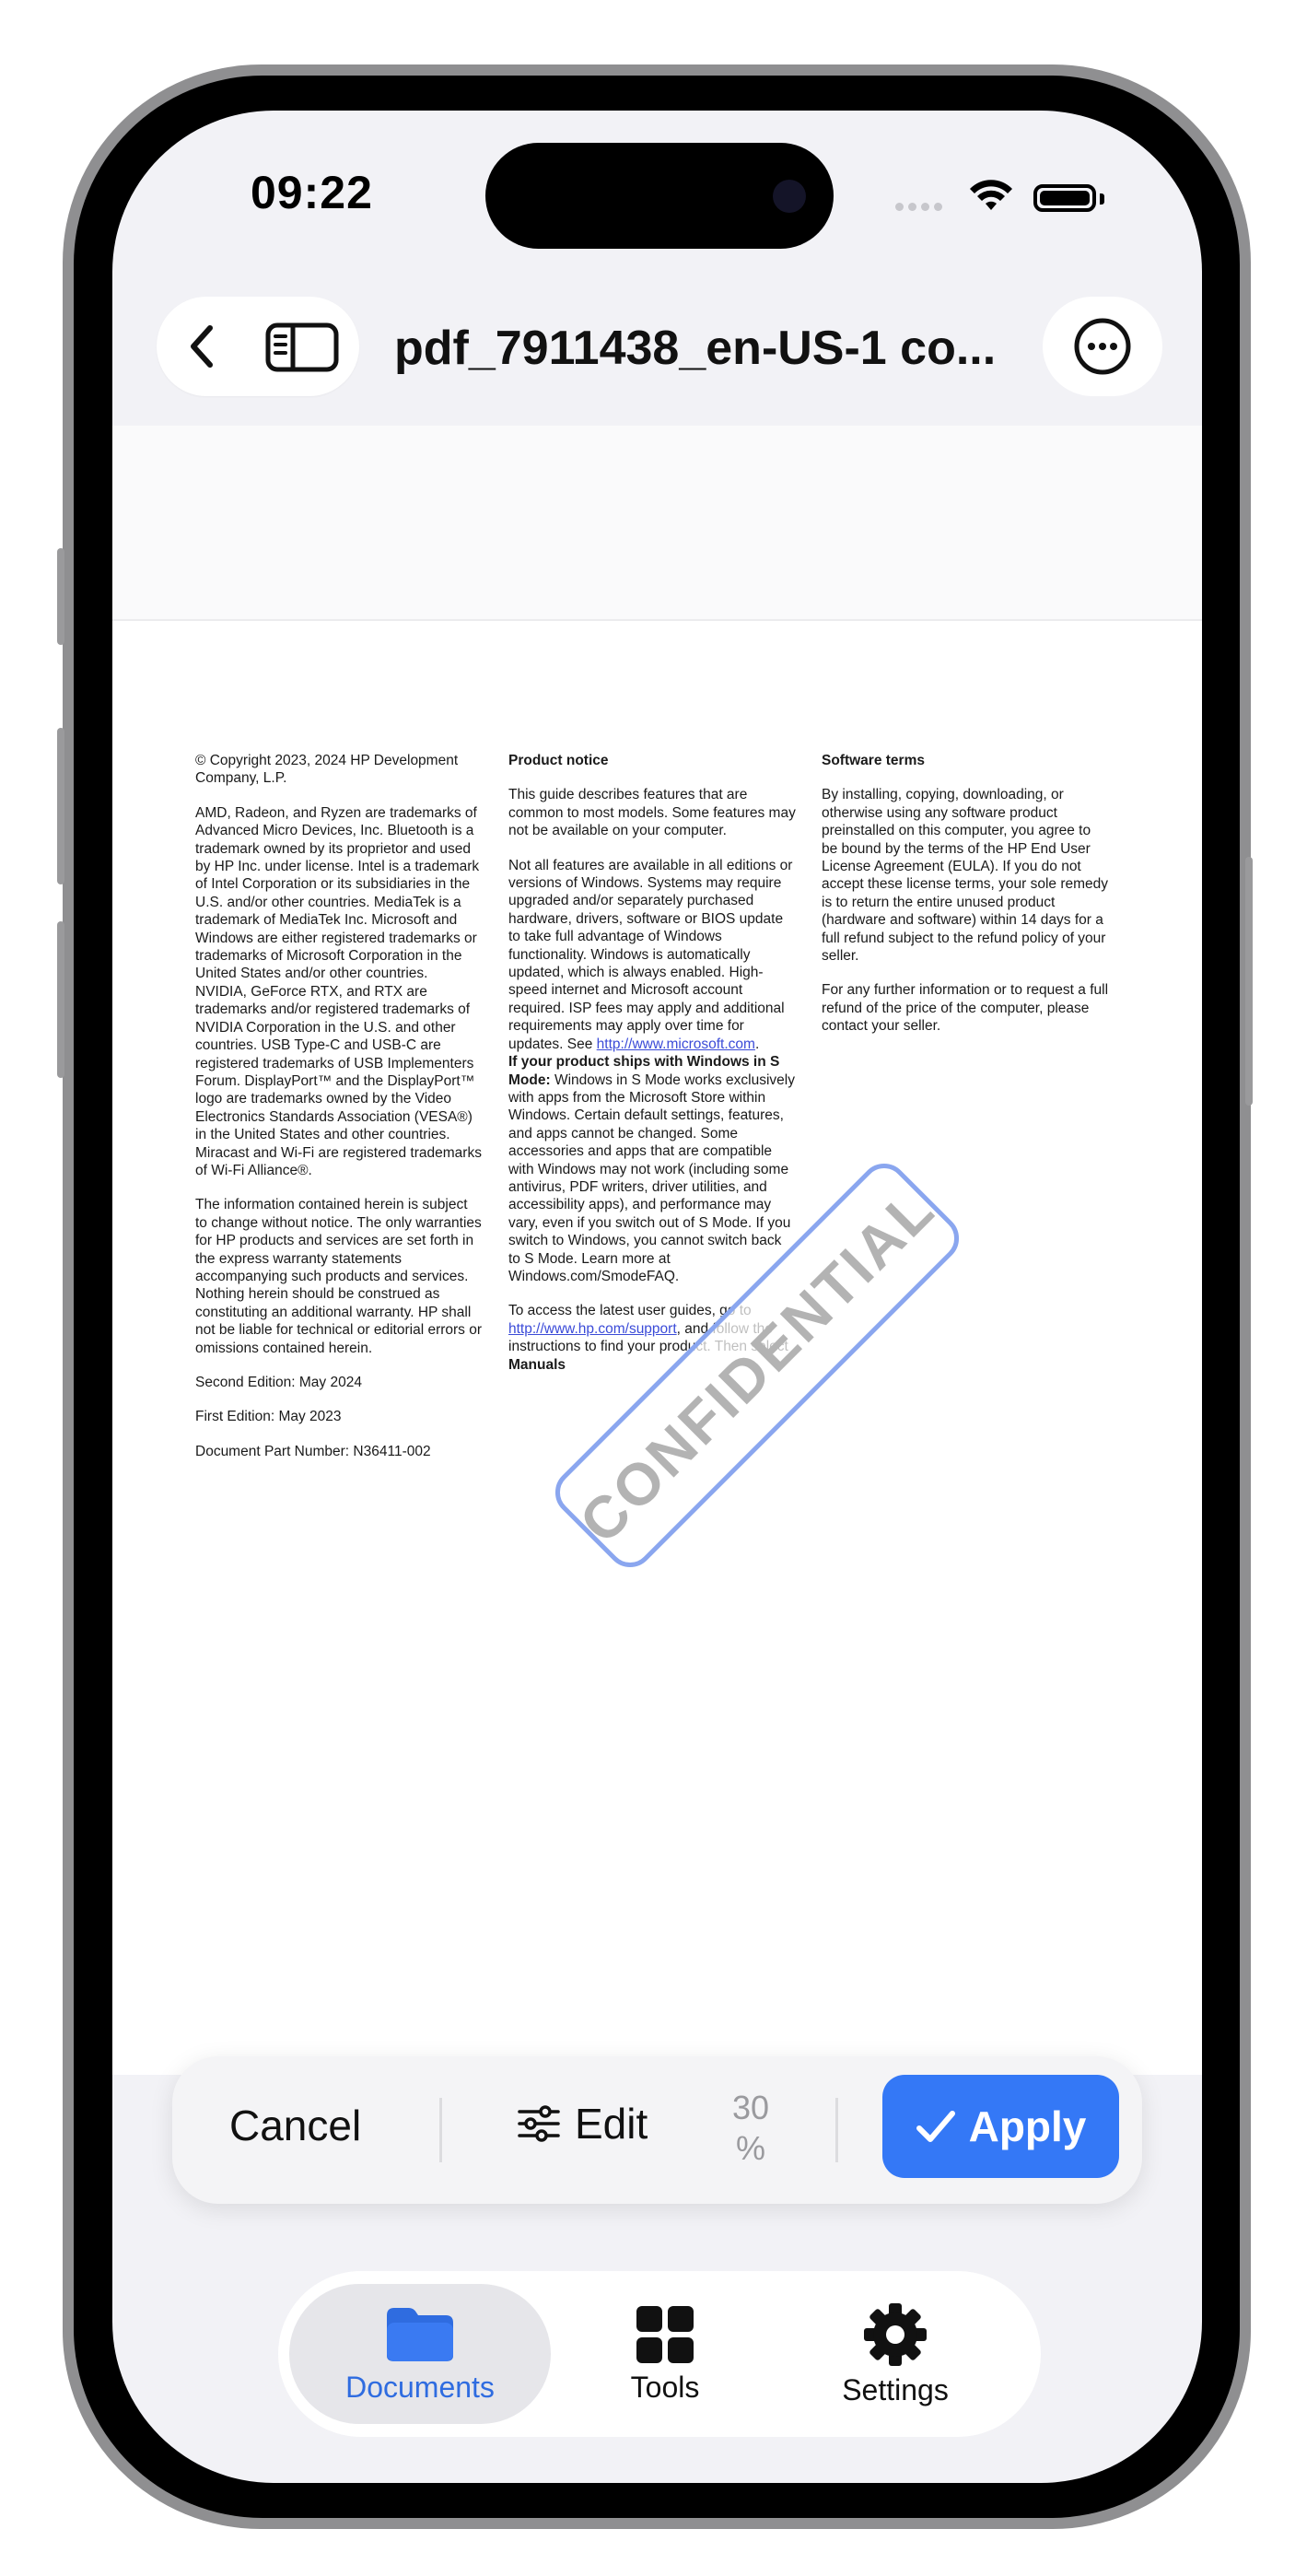  What do you see at coordinates (895, 2334) in the screenshot?
I see `gear-icon` at bounding box center [895, 2334].